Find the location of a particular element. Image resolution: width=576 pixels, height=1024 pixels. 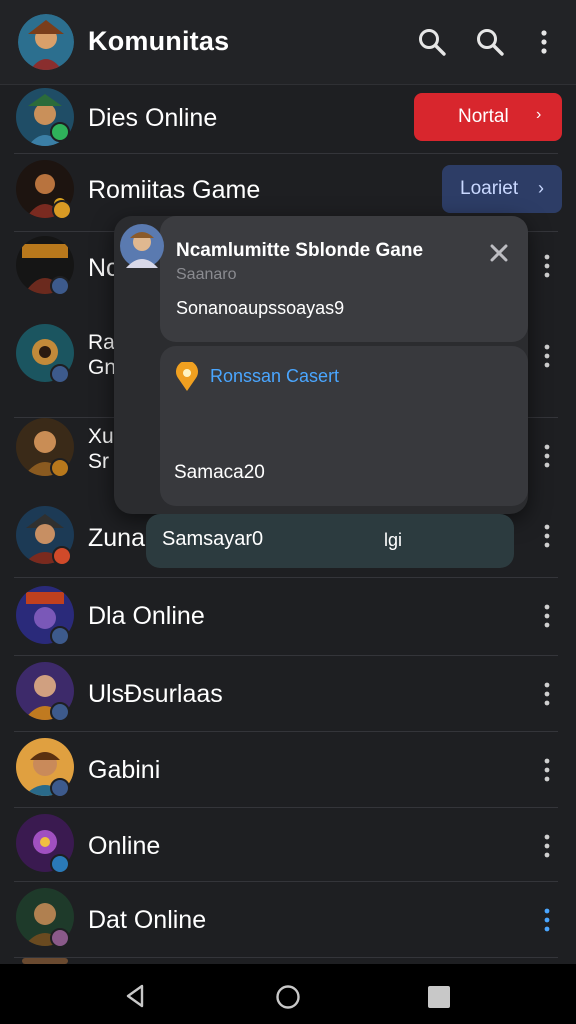

community-avatar is located at coordinates (46, 42).